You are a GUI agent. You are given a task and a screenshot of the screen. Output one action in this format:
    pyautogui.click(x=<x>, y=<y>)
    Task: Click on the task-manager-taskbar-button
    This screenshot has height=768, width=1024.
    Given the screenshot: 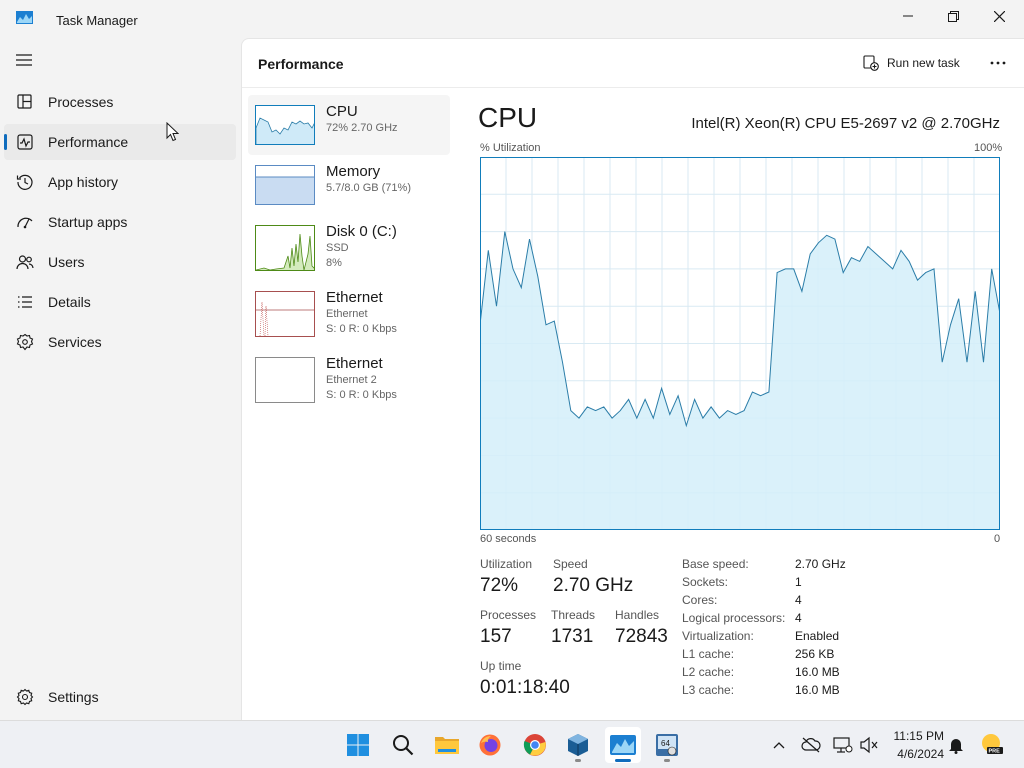 What is the action you would take?
    pyautogui.click(x=623, y=745)
    